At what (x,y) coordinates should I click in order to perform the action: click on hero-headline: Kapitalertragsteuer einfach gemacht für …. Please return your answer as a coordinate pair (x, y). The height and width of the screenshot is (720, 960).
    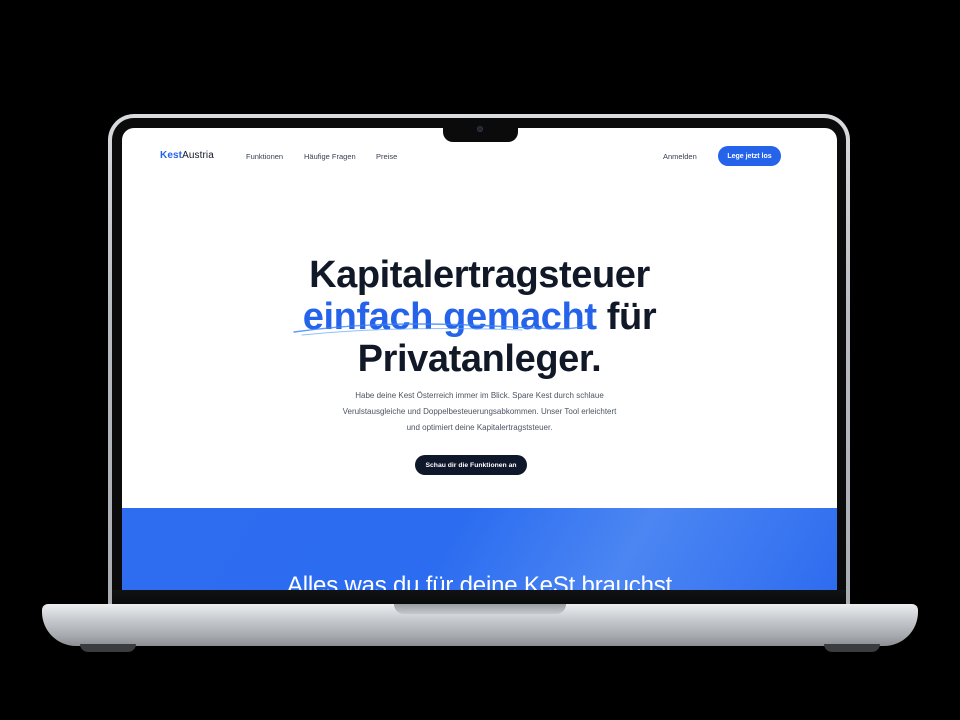
    Looking at the image, I should click on (479, 317).